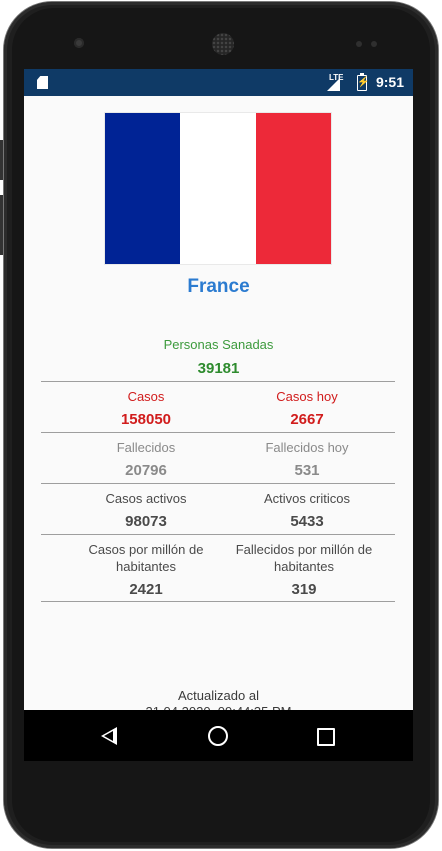 This screenshot has width=442, height=851. Describe the element at coordinates (307, 510) in the screenshot. I see `critical-cell: Activos criticos 5433` at that location.